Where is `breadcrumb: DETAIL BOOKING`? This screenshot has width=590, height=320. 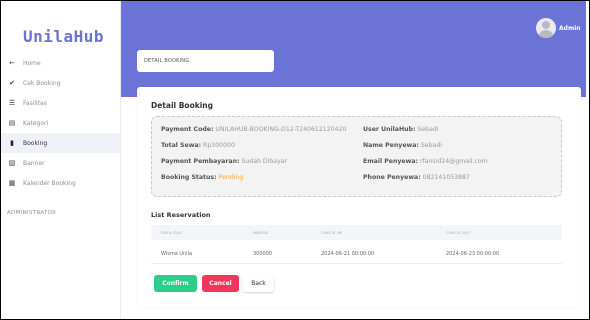 breadcrumb: DETAIL BOOKING is located at coordinates (205, 61).